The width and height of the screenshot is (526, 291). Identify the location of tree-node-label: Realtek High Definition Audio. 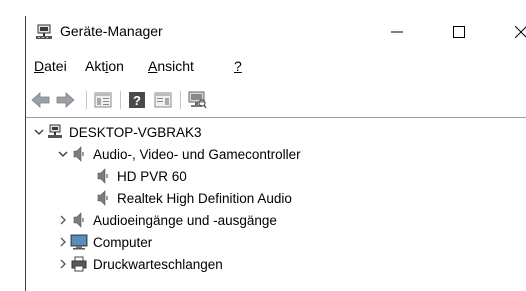
(204, 198).